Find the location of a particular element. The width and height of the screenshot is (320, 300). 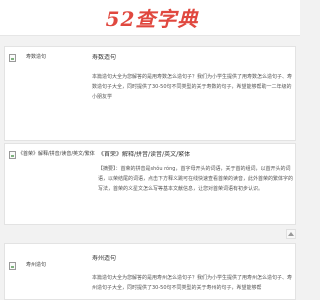

chevron-up-icon is located at coordinates (291, 234).